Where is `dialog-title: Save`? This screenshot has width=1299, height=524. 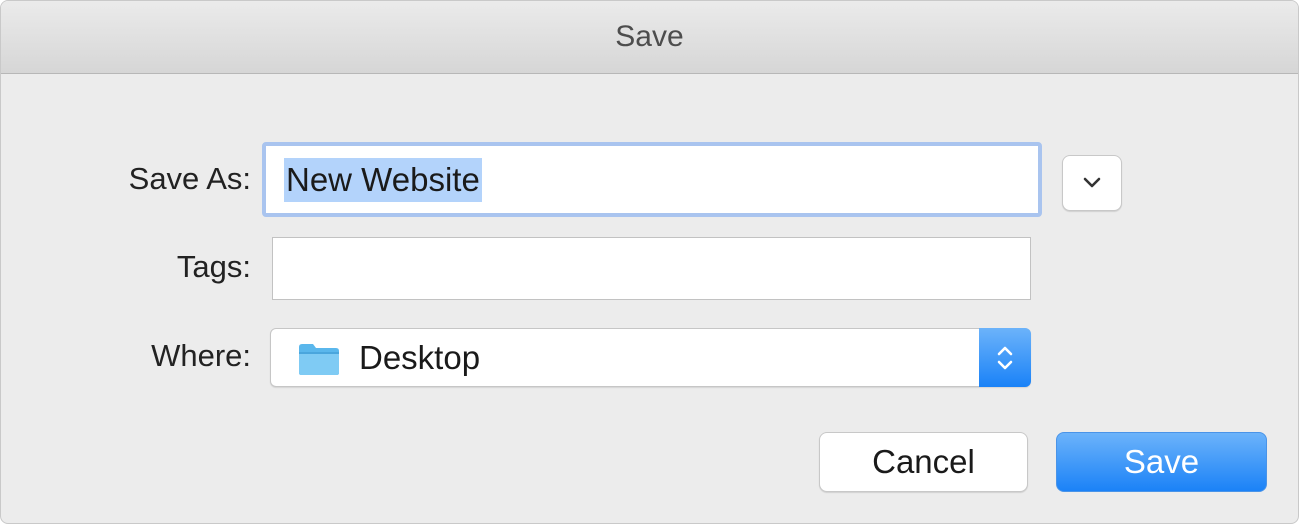
dialog-title: Save is located at coordinates (649, 36).